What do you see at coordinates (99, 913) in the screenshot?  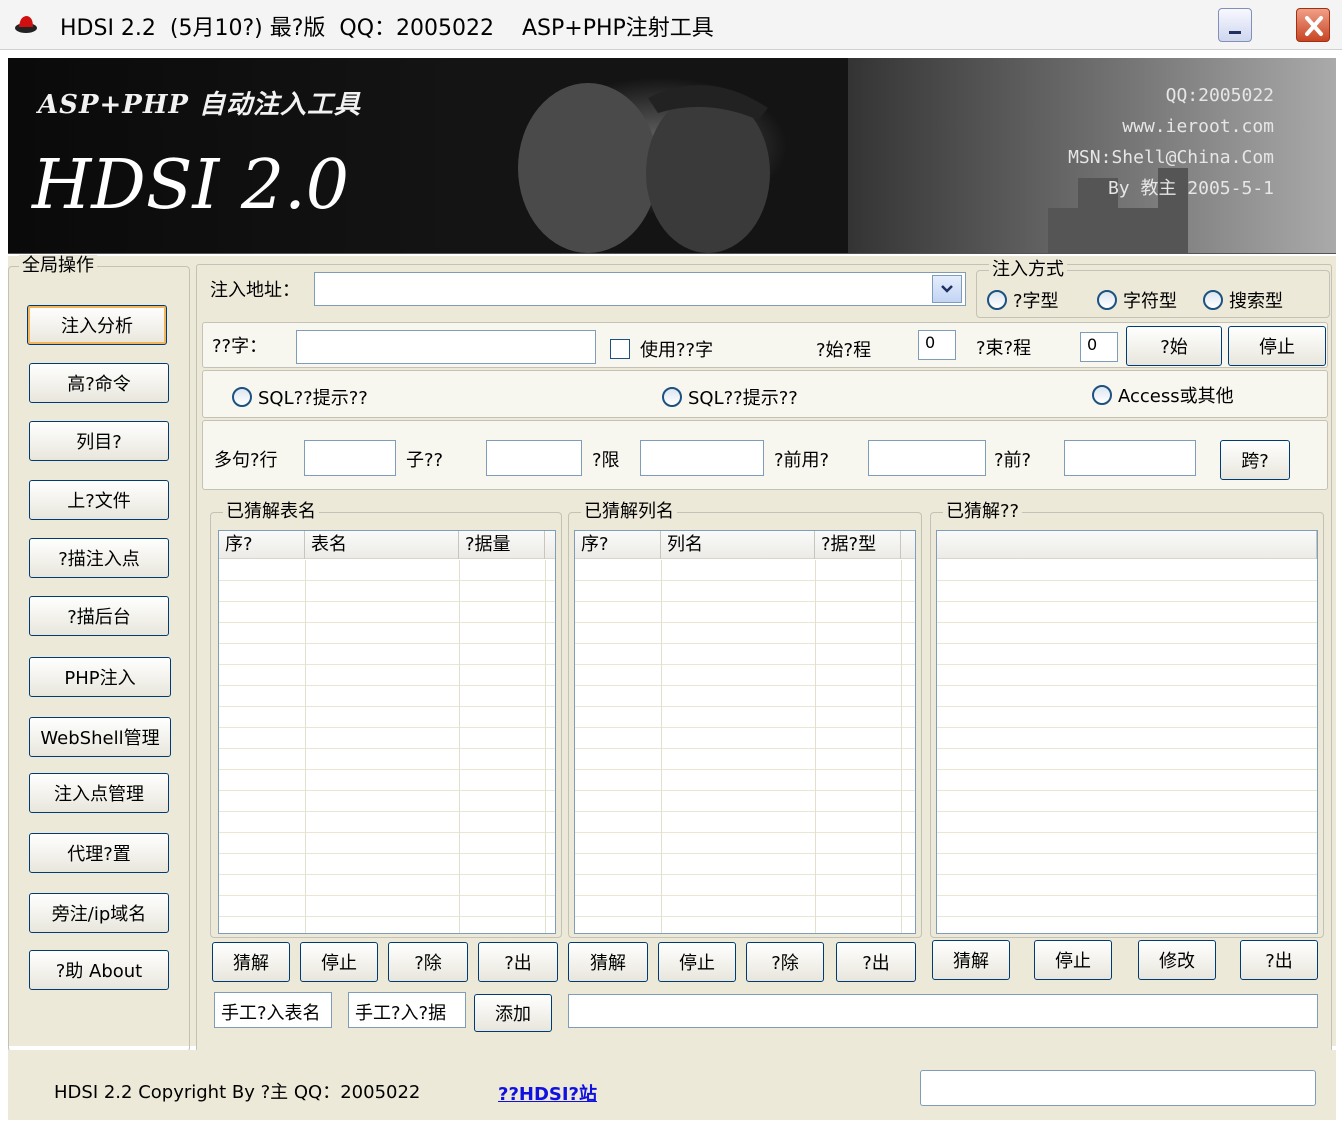 I see `sidebar-item-side-inject: 旁注/ip域名` at bounding box center [99, 913].